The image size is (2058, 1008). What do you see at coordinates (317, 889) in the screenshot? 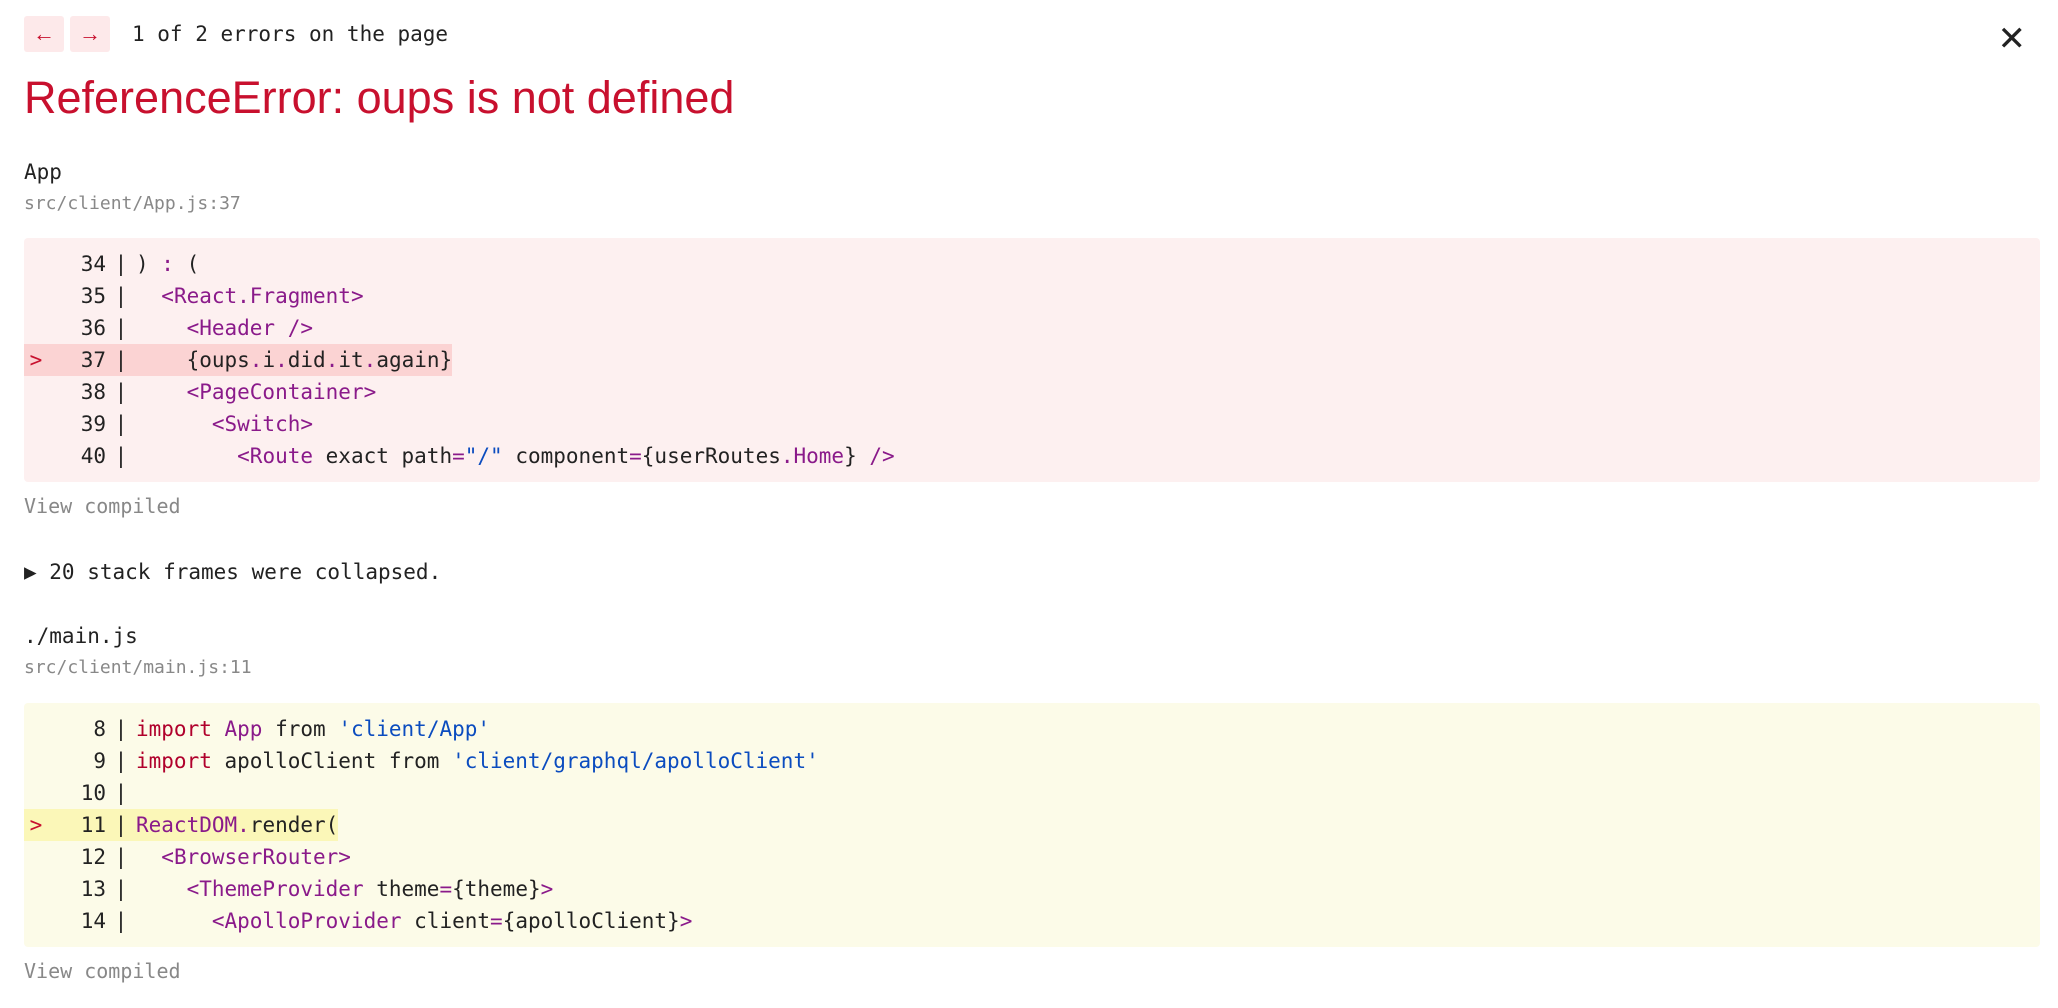
I see `code-line: 13 | <ThemeProvider theme={theme}>` at bounding box center [317, 889].